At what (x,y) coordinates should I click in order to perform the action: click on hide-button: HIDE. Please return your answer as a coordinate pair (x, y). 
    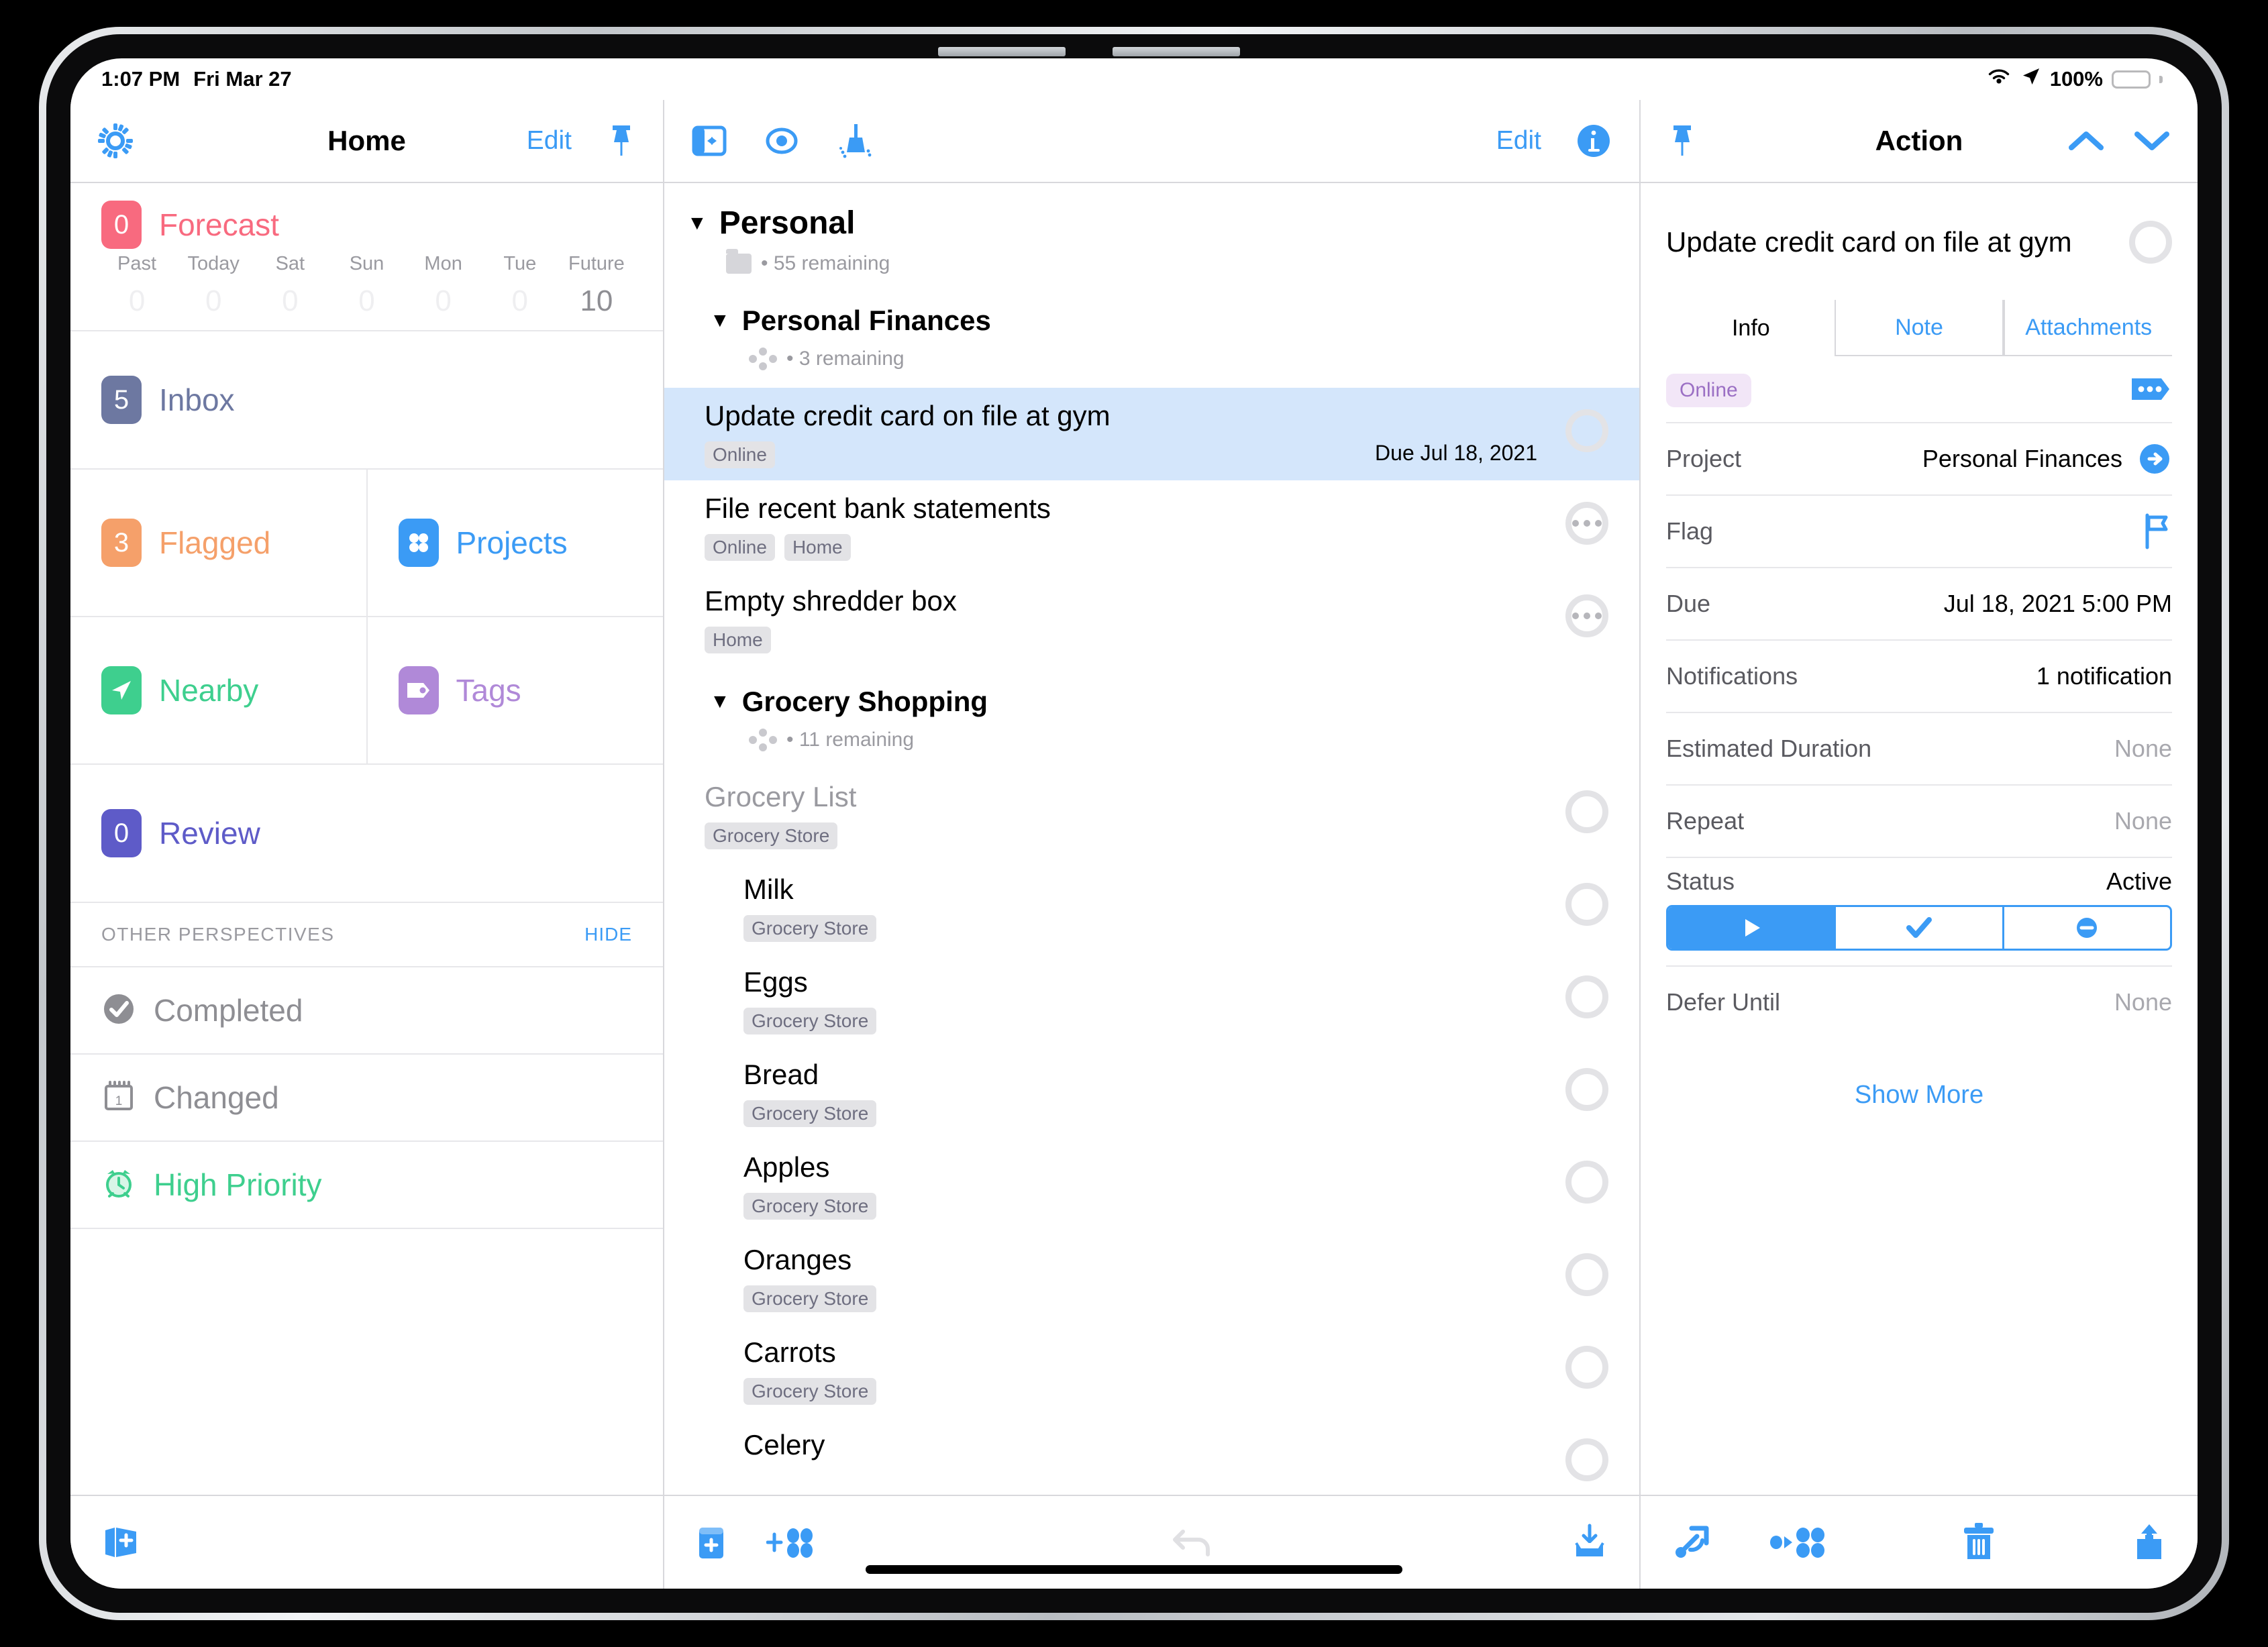
    Looking at the image, I should click on (608, 934).